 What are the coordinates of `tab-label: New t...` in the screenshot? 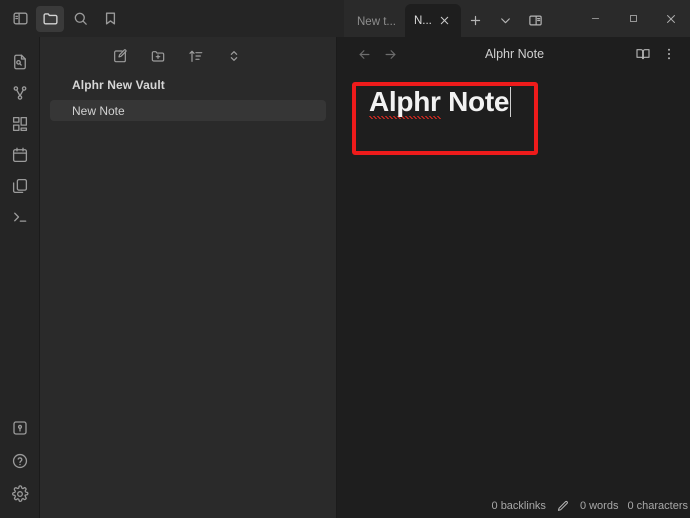 It's located at (376, 21).